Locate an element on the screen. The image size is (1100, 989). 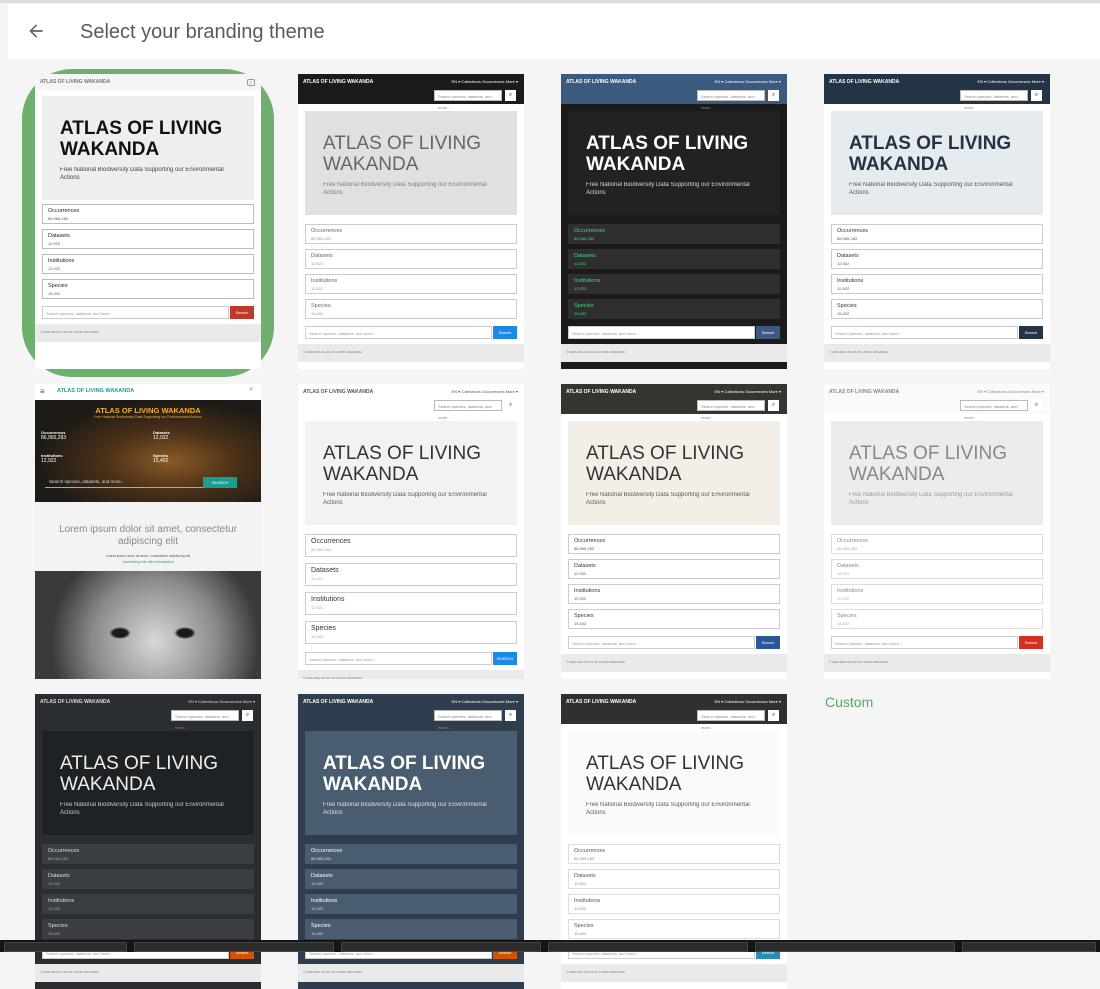
top-border is located at coordinates (550, 1).